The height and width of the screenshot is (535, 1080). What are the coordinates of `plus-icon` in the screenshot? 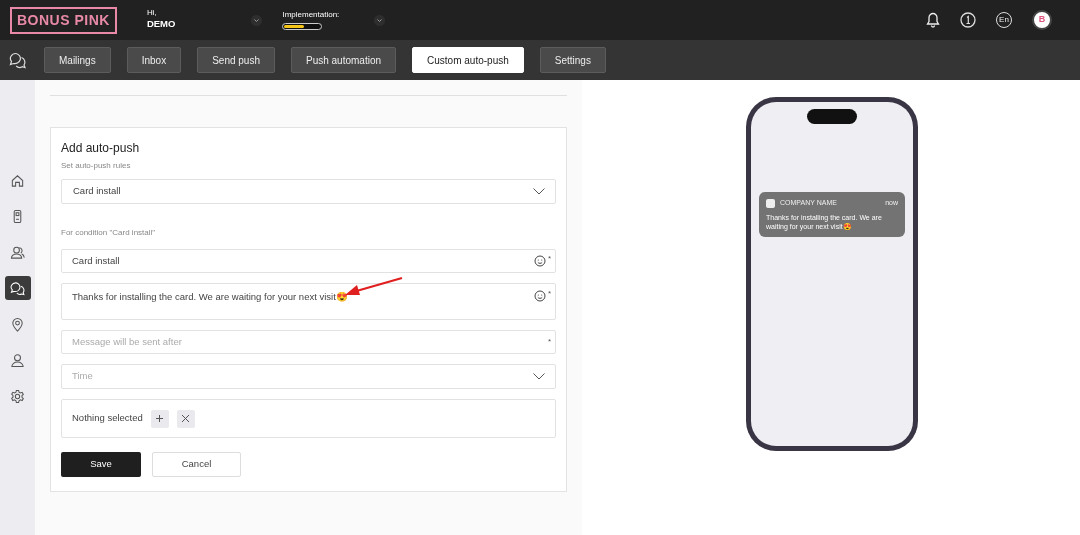 It's located at (160, 418).